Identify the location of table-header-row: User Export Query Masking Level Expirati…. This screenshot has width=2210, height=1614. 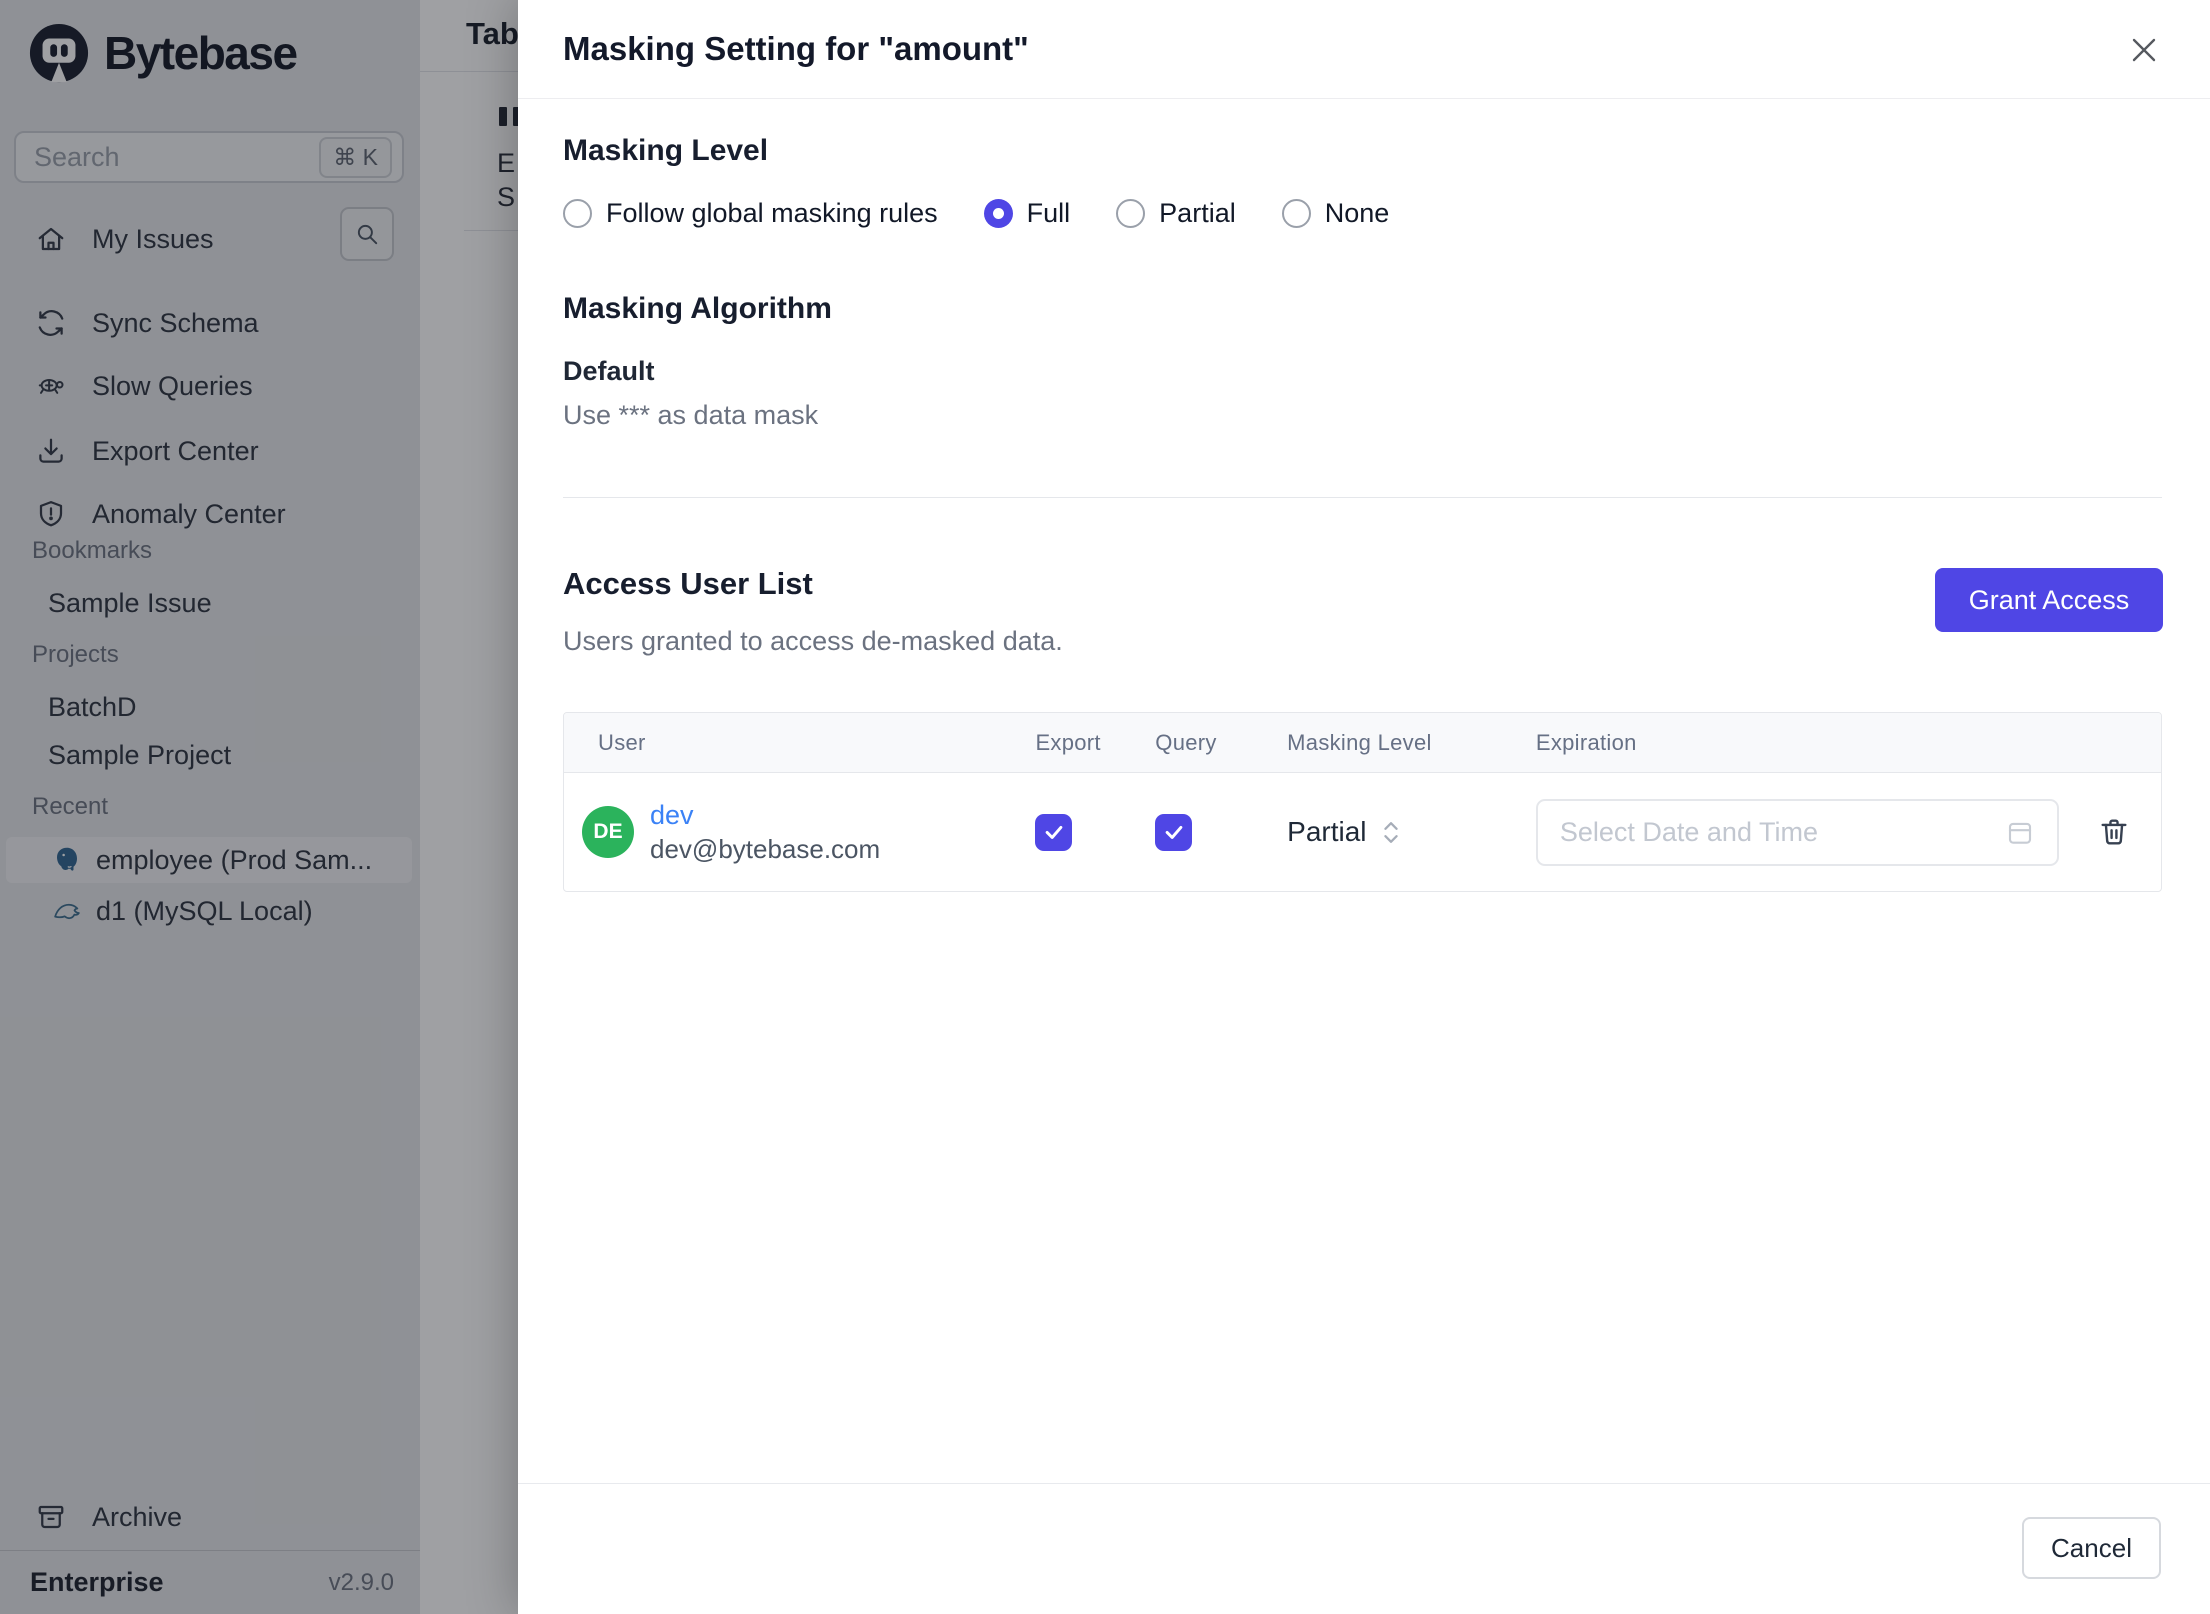
(1362, 743).